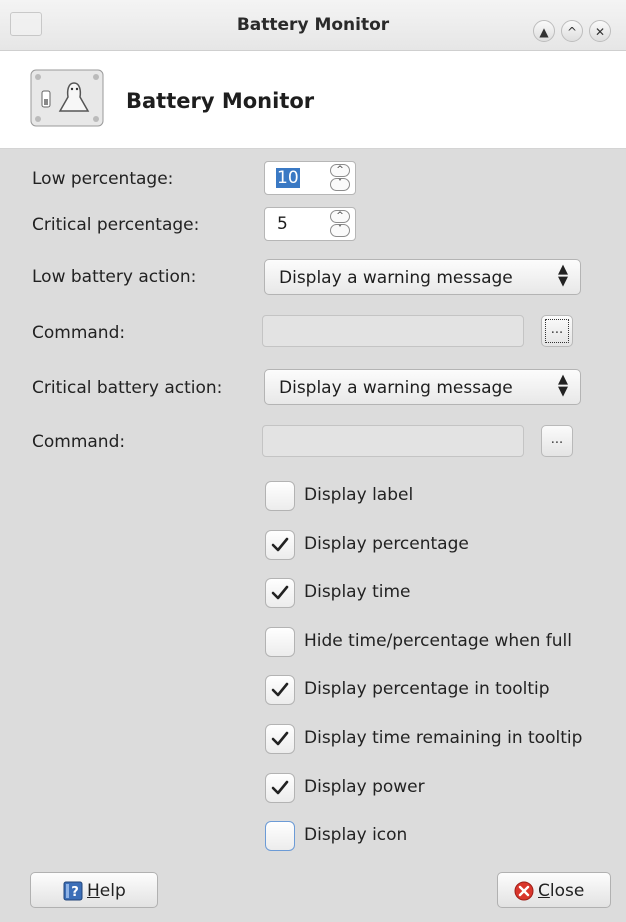  Describe the element at coordinates (396, 278) in the screenshot. I see `low-action-value: Display a warning message` at that location.